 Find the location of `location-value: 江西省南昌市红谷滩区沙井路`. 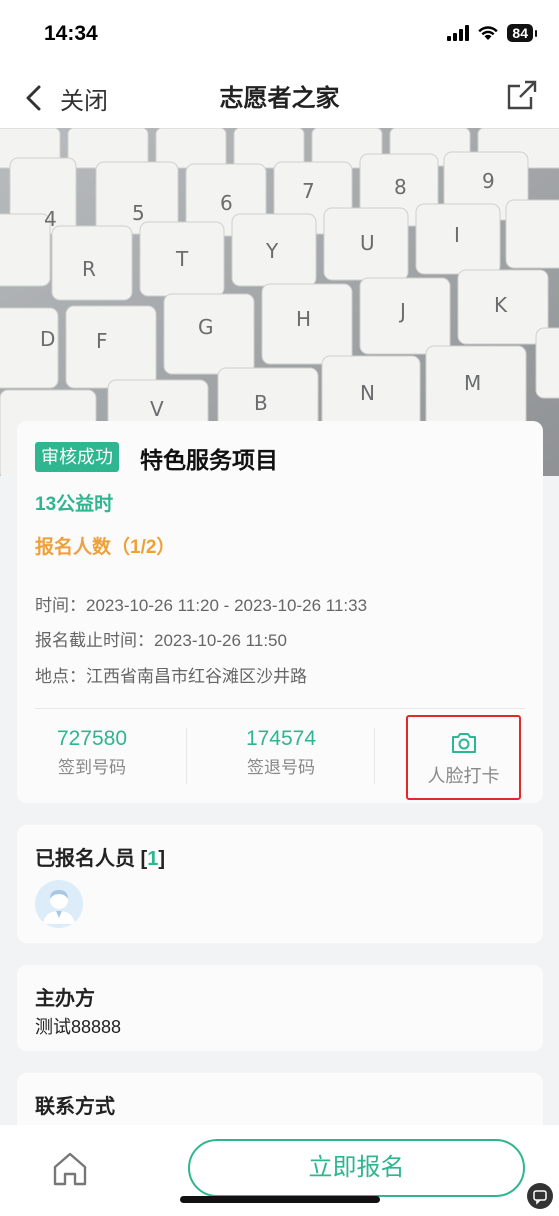

location-value: 江西省南昌市红谷滩区沙井路 is located at coordinates (196, 676).